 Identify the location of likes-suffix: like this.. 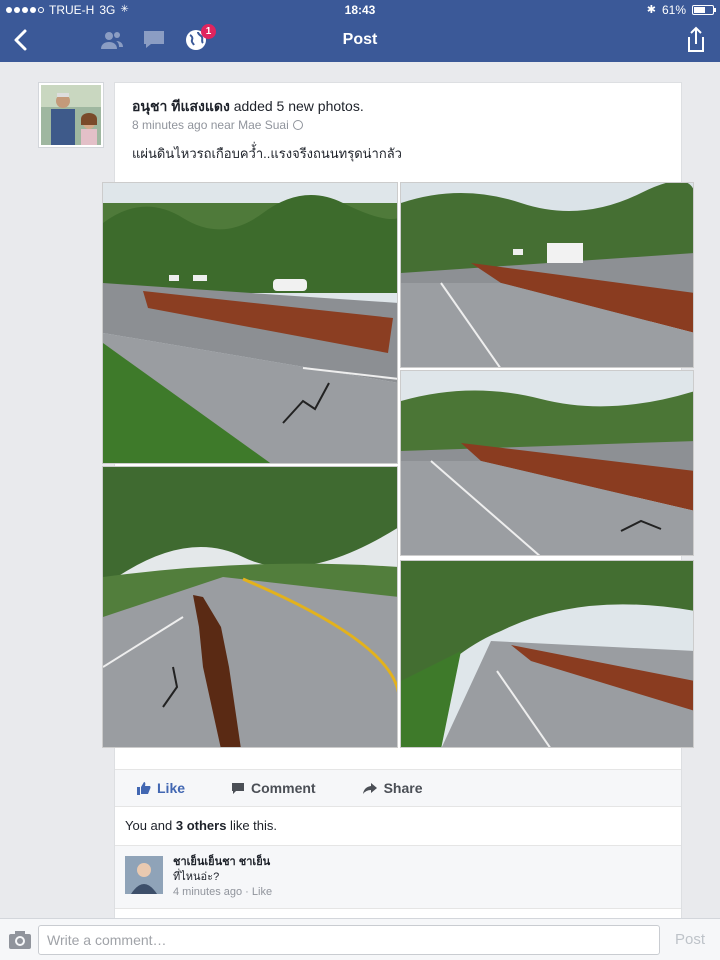
(252, 825).